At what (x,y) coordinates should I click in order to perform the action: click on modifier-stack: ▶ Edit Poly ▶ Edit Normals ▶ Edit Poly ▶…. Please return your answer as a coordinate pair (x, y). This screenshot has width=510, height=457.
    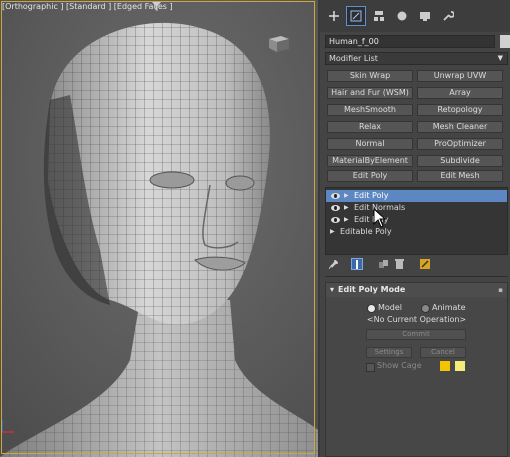
    Looking at the image, I should click on (416, 221).